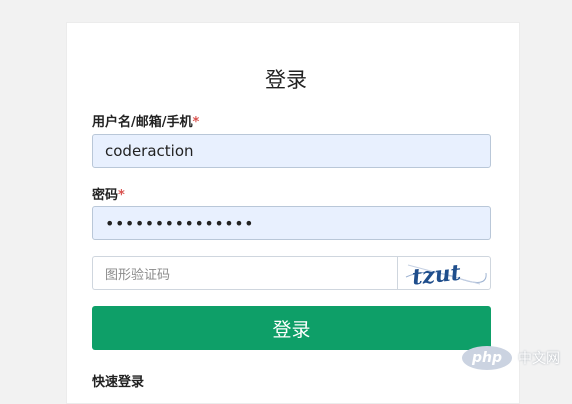 This screenshot has width=572, height=404. I want to click on username-input: coderaction, so click(291, 151).